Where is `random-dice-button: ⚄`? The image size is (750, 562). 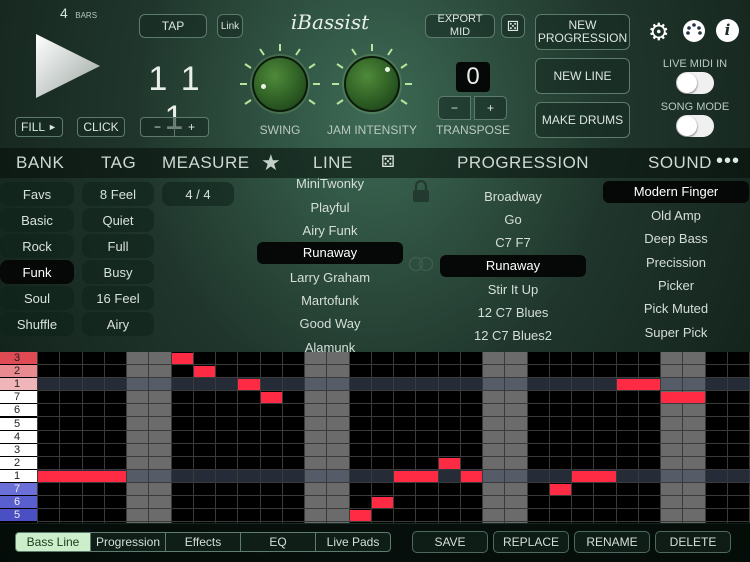 random-dice-button: ⚄ is located at coordinates (513, 26).